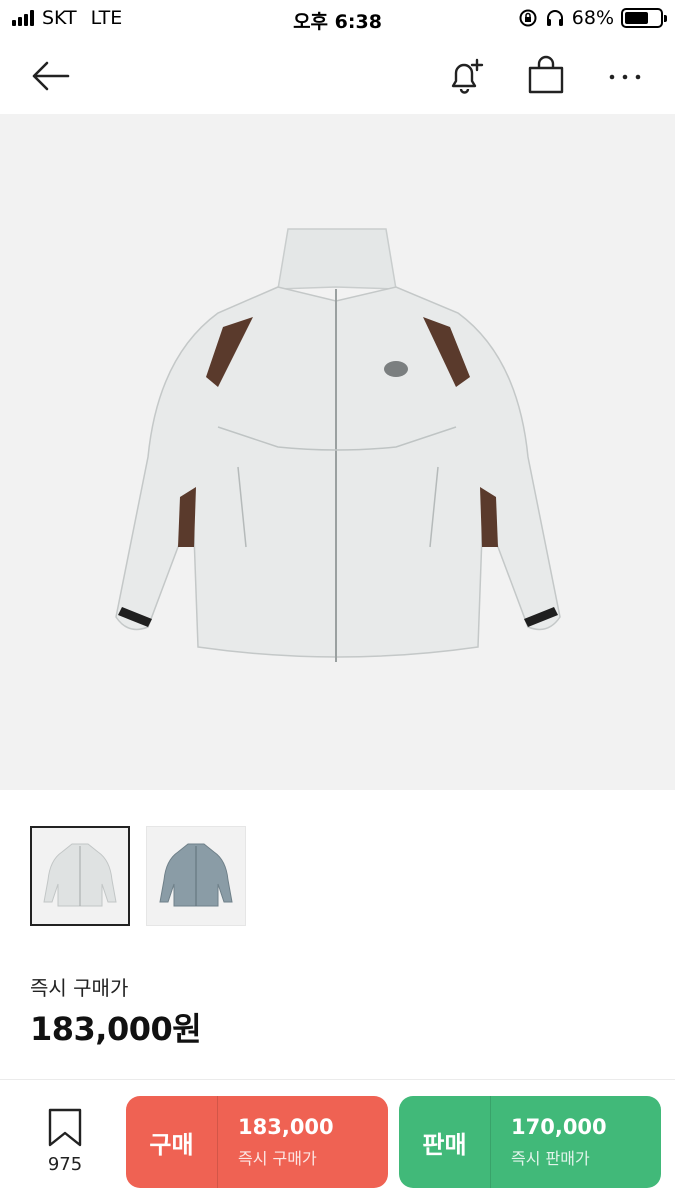 The image size is (675, 1200). I want to click on more-button, so click(625, 76).